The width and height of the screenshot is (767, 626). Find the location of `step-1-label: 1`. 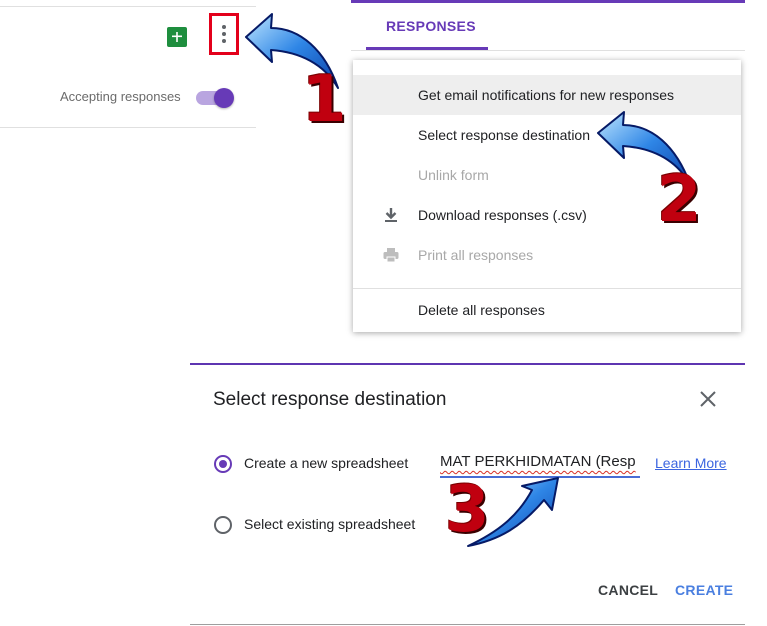

step-1-label: 1 is located at coordinates (324, 100).